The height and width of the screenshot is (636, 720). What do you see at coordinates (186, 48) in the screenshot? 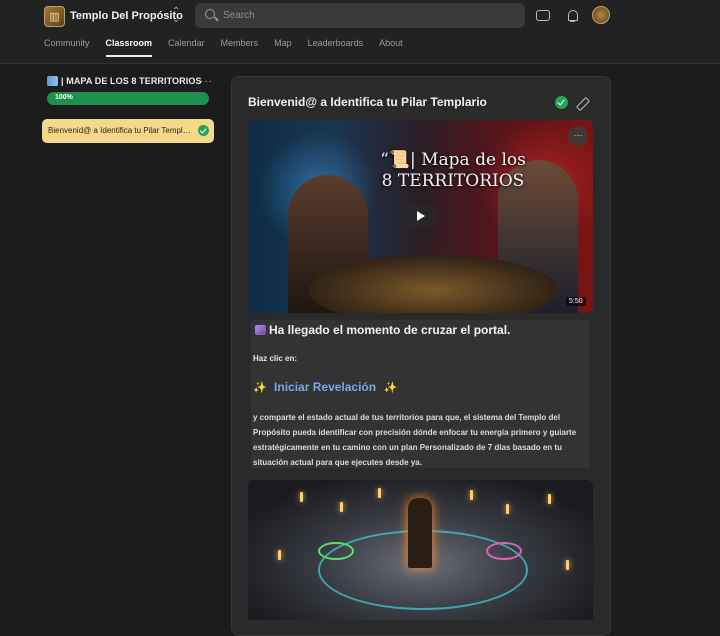
I see `tab-calendar: Calendar` at bounding box center [186, 48].